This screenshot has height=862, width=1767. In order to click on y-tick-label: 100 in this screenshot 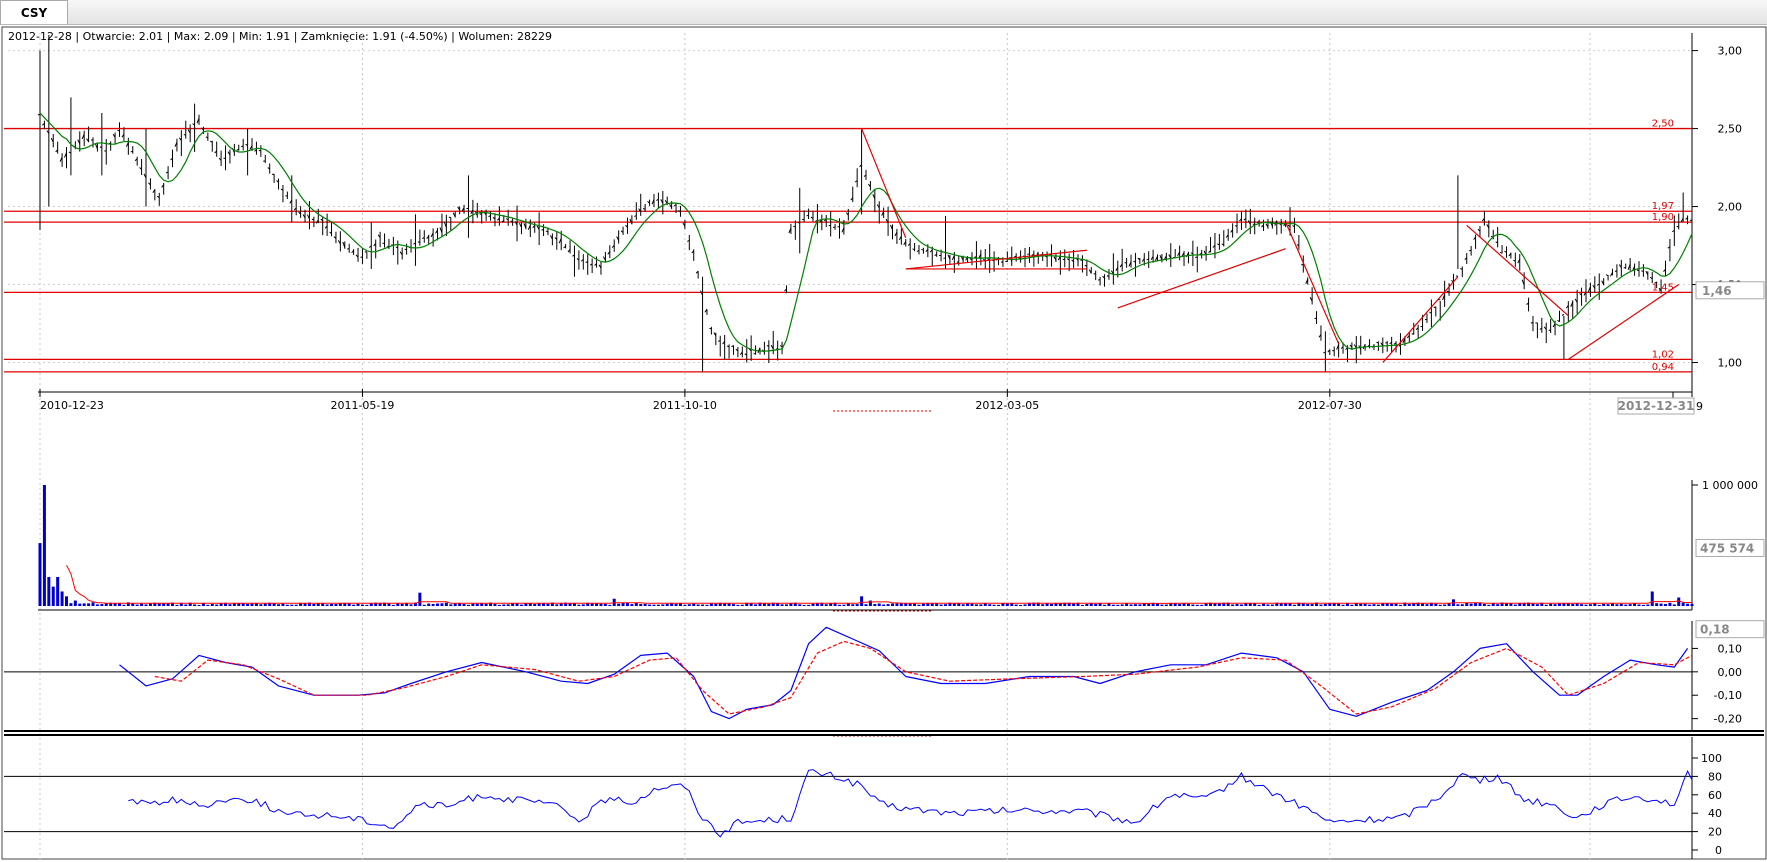, I will do `click(1711, 758)`.